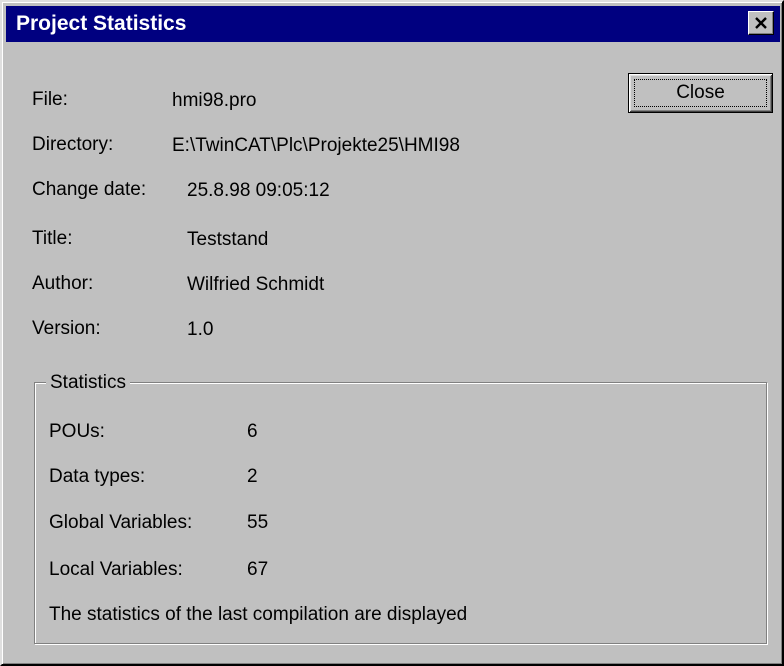 The width and height of the screenshot is (784, 666). I want to click on close-button: Close, so click(700, 93).